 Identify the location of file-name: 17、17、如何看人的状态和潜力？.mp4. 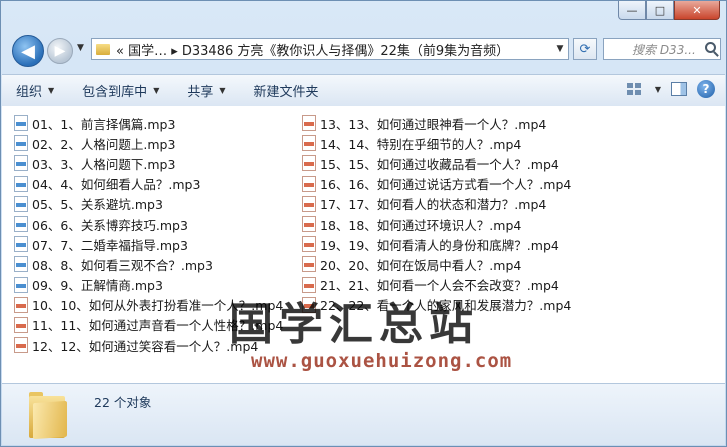
(433, 205).